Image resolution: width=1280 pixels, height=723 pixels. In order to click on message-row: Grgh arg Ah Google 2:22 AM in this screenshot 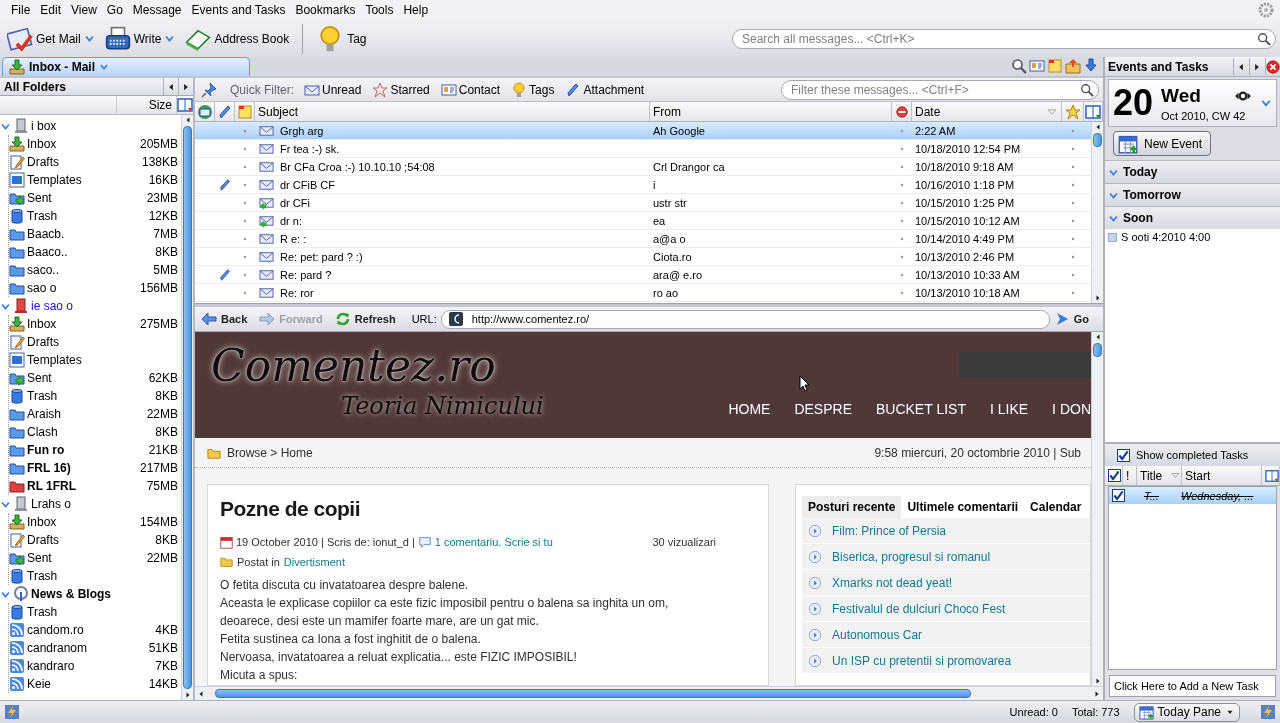, I will do `click(643, 131)`.